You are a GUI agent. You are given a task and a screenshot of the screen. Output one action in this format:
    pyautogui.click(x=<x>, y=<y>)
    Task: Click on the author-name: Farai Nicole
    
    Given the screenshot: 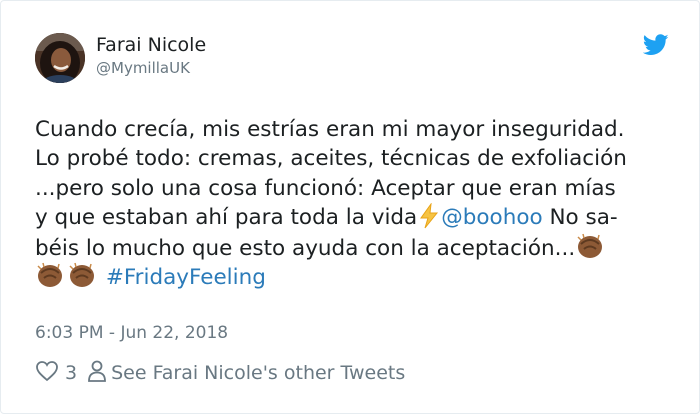 What is the action you would take?
    pyautogui.click(x=151, y=45)
    